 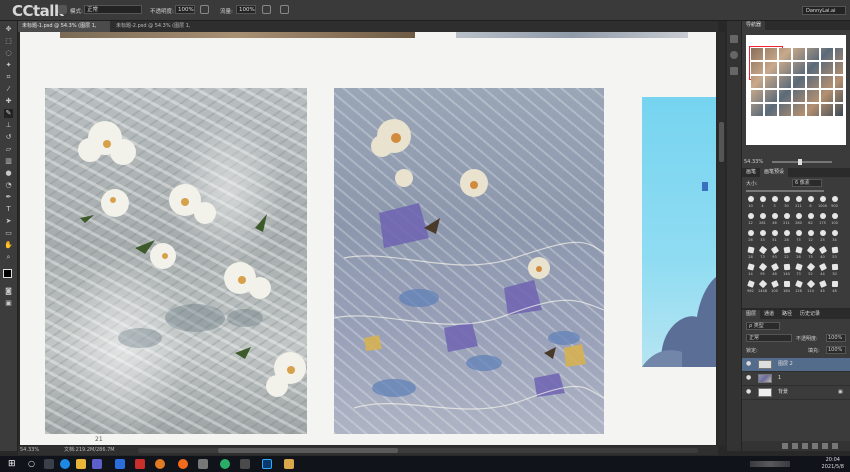 What do you see at coordinates (822, 219) in the screenshot?
I see `brush-preset: 175` at bounding box center [822, 219].